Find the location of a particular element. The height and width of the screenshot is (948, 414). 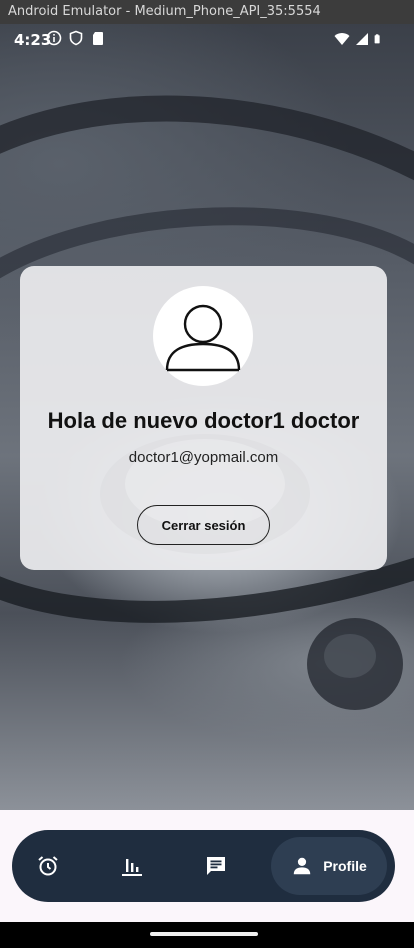

user-email: doctor1@yopmail.com is located at coordinates (203, 457).